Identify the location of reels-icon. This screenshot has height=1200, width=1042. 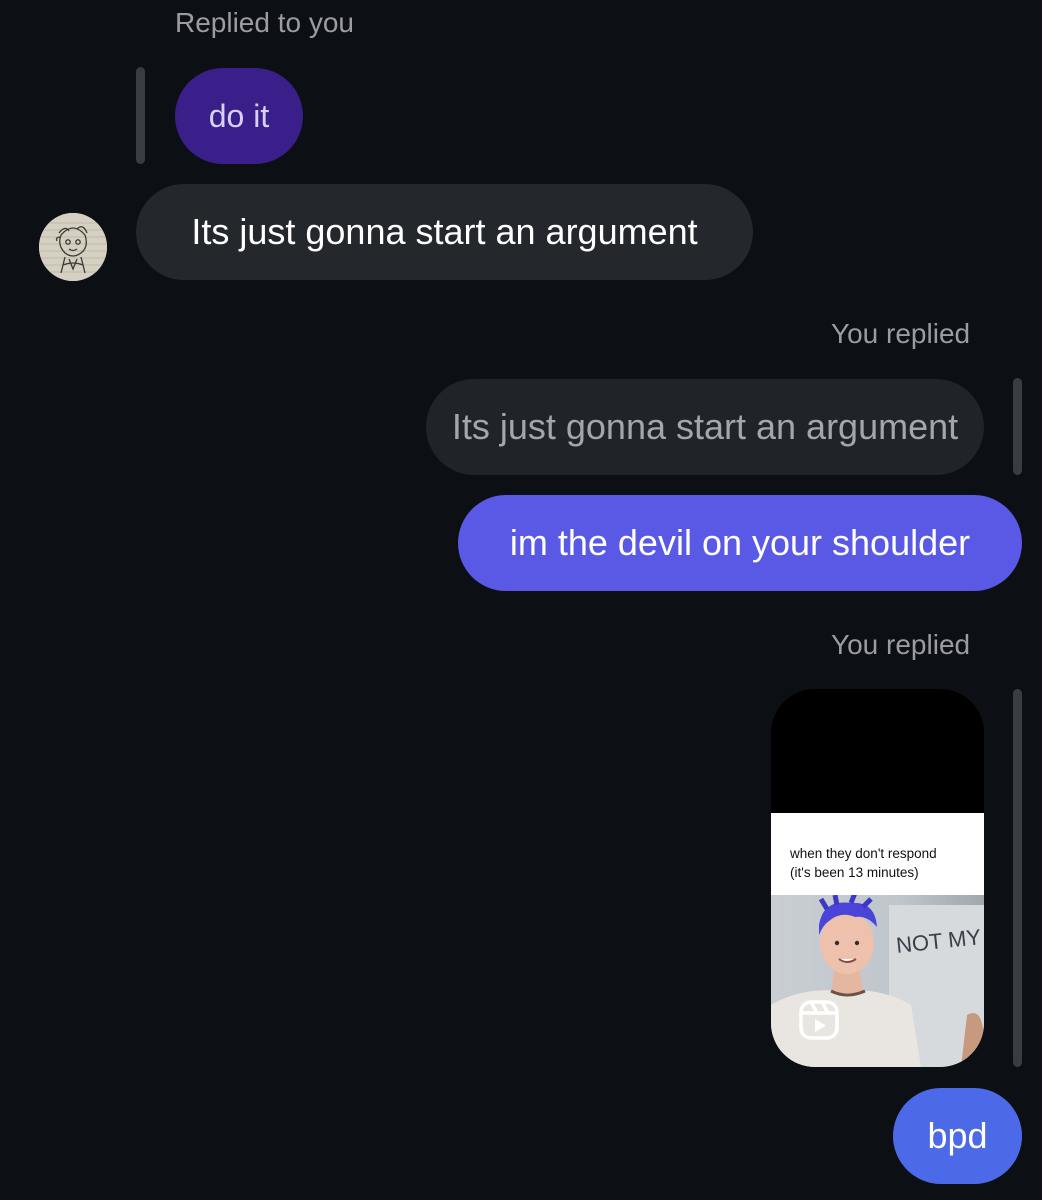
(819, 1020).